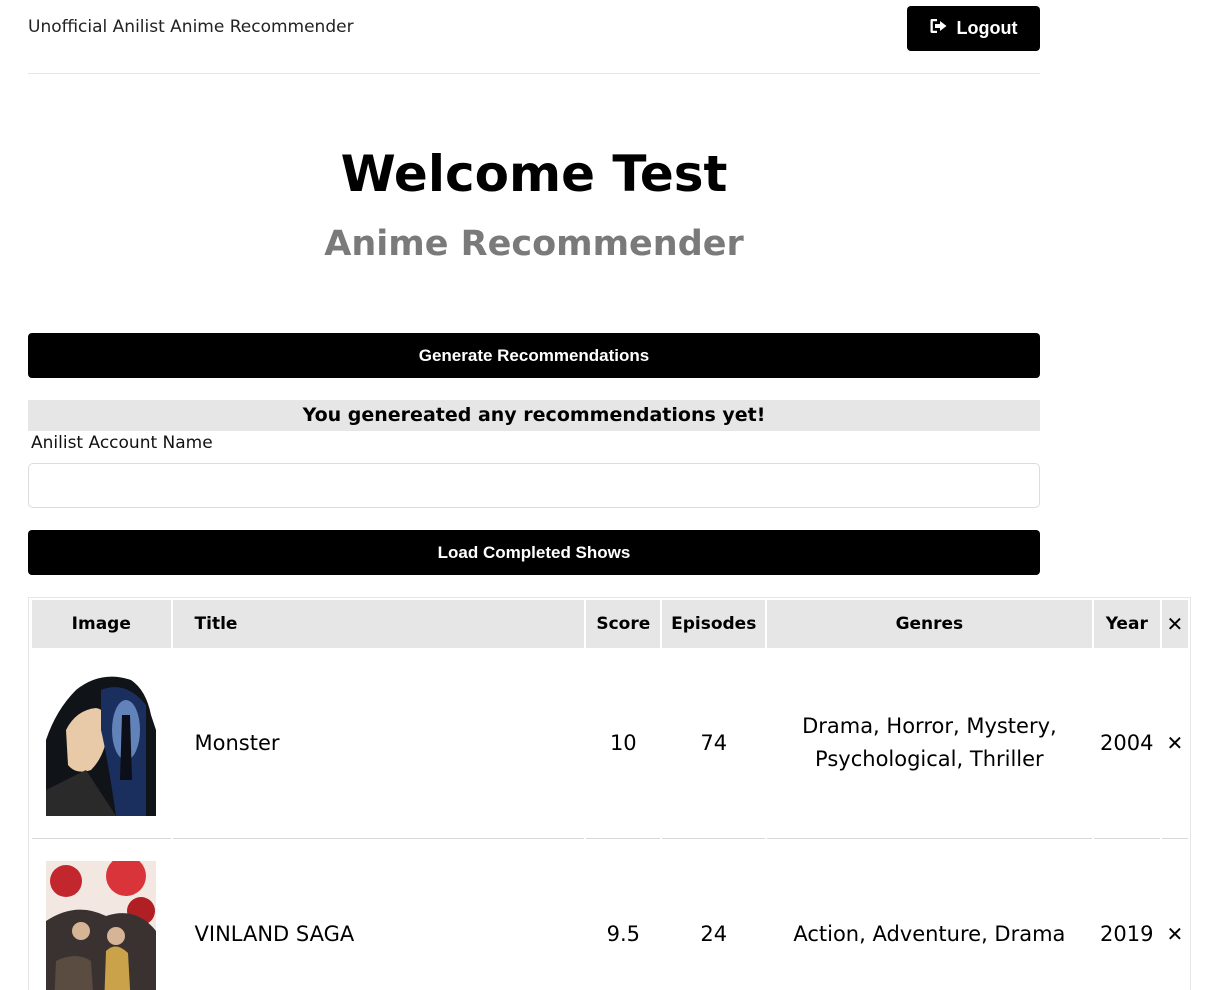  I want to click on brand-name: Unofficial Anilist Anime Recommender, so click(191, 27).